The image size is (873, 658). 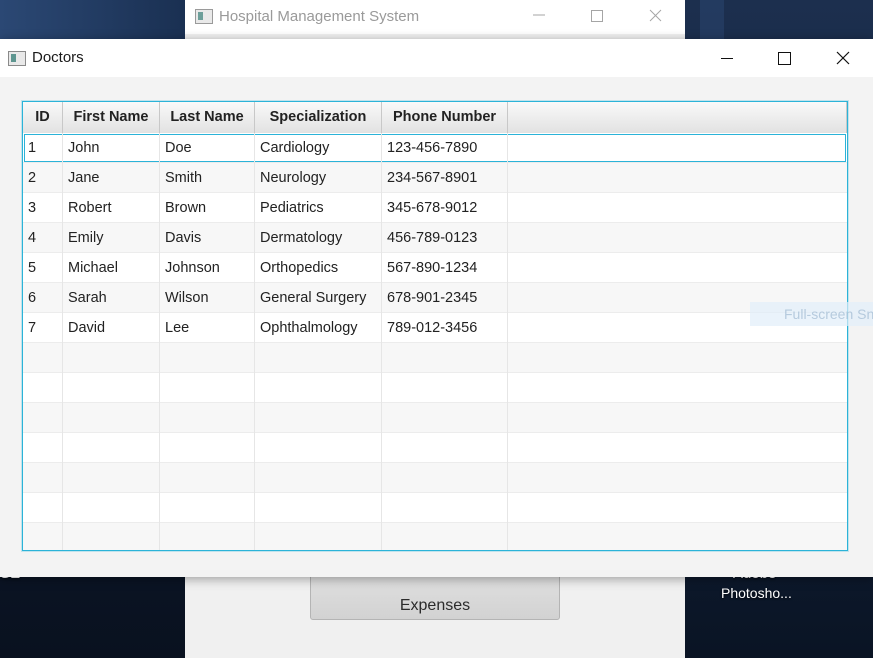 I want to click on cell-last-name: Smith, so click(x=184, y=178).